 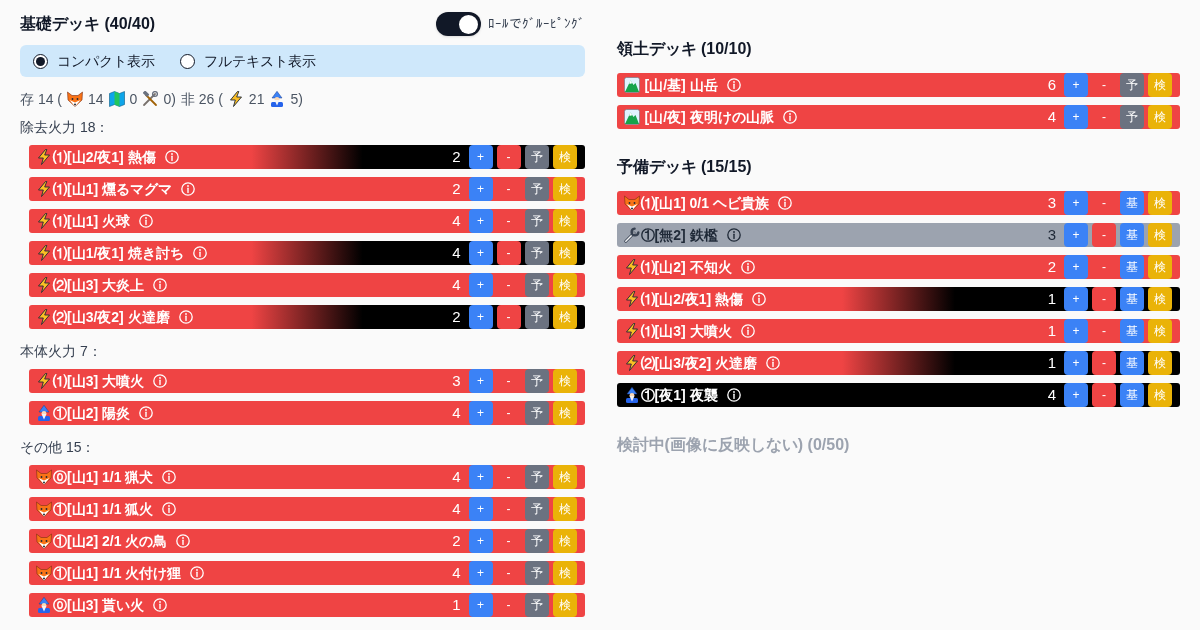 What do you see at coordinates (733, 445) in the screenshot?
I see `section-title: 検討中(画像に反映しない) (0/50)` at bounding box center [733, 445].